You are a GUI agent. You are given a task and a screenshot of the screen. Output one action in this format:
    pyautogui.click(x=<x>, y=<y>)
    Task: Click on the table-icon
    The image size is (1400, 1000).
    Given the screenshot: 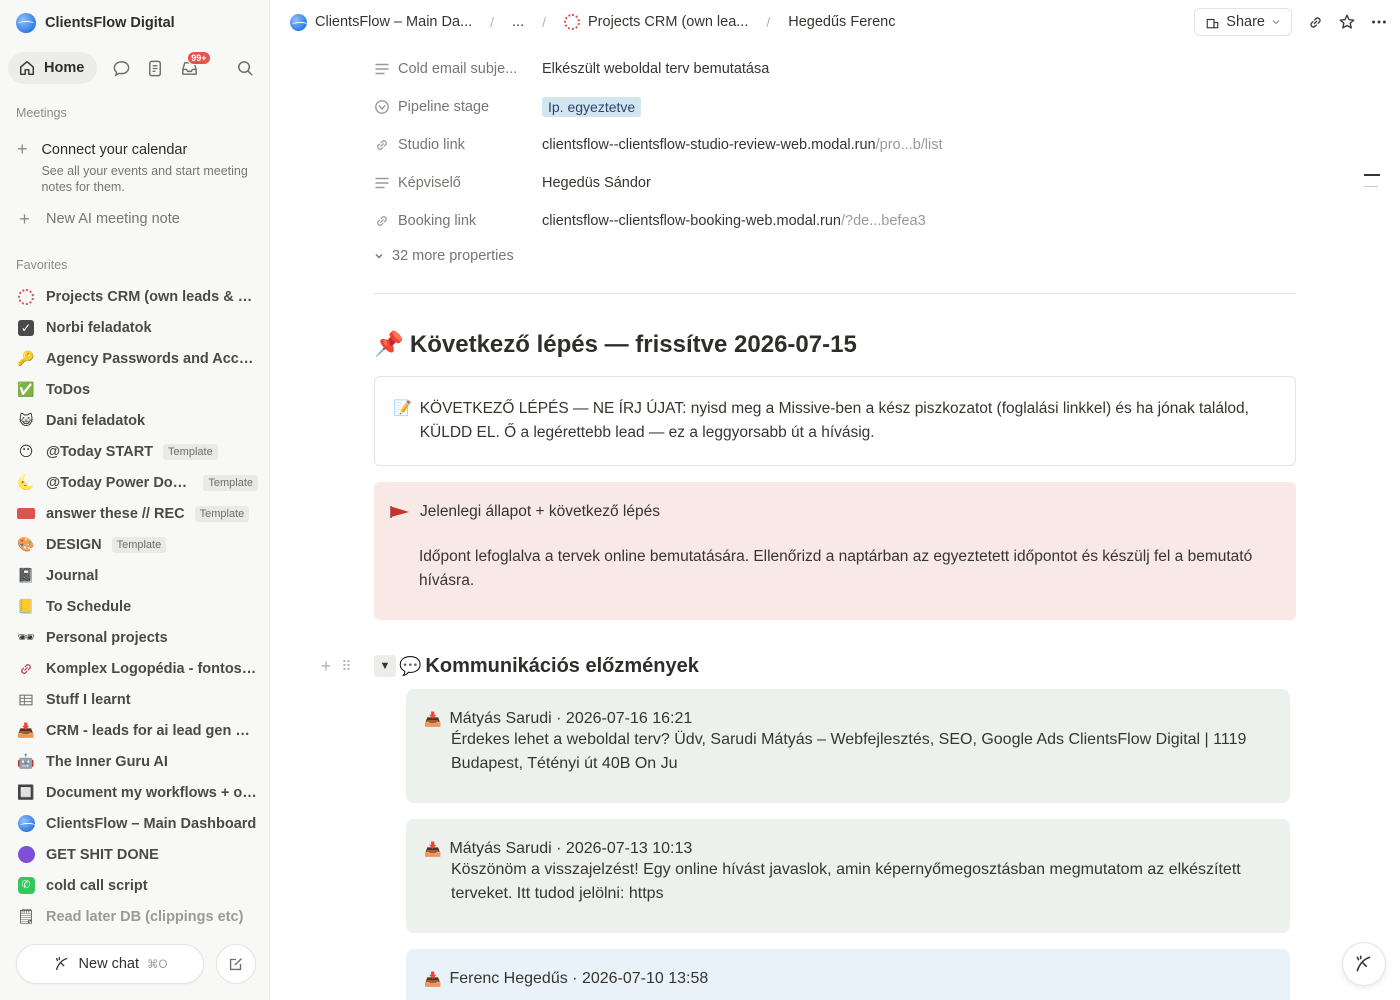 What is the action you would take?
    pyautogui.click(x=26, y=700)
    